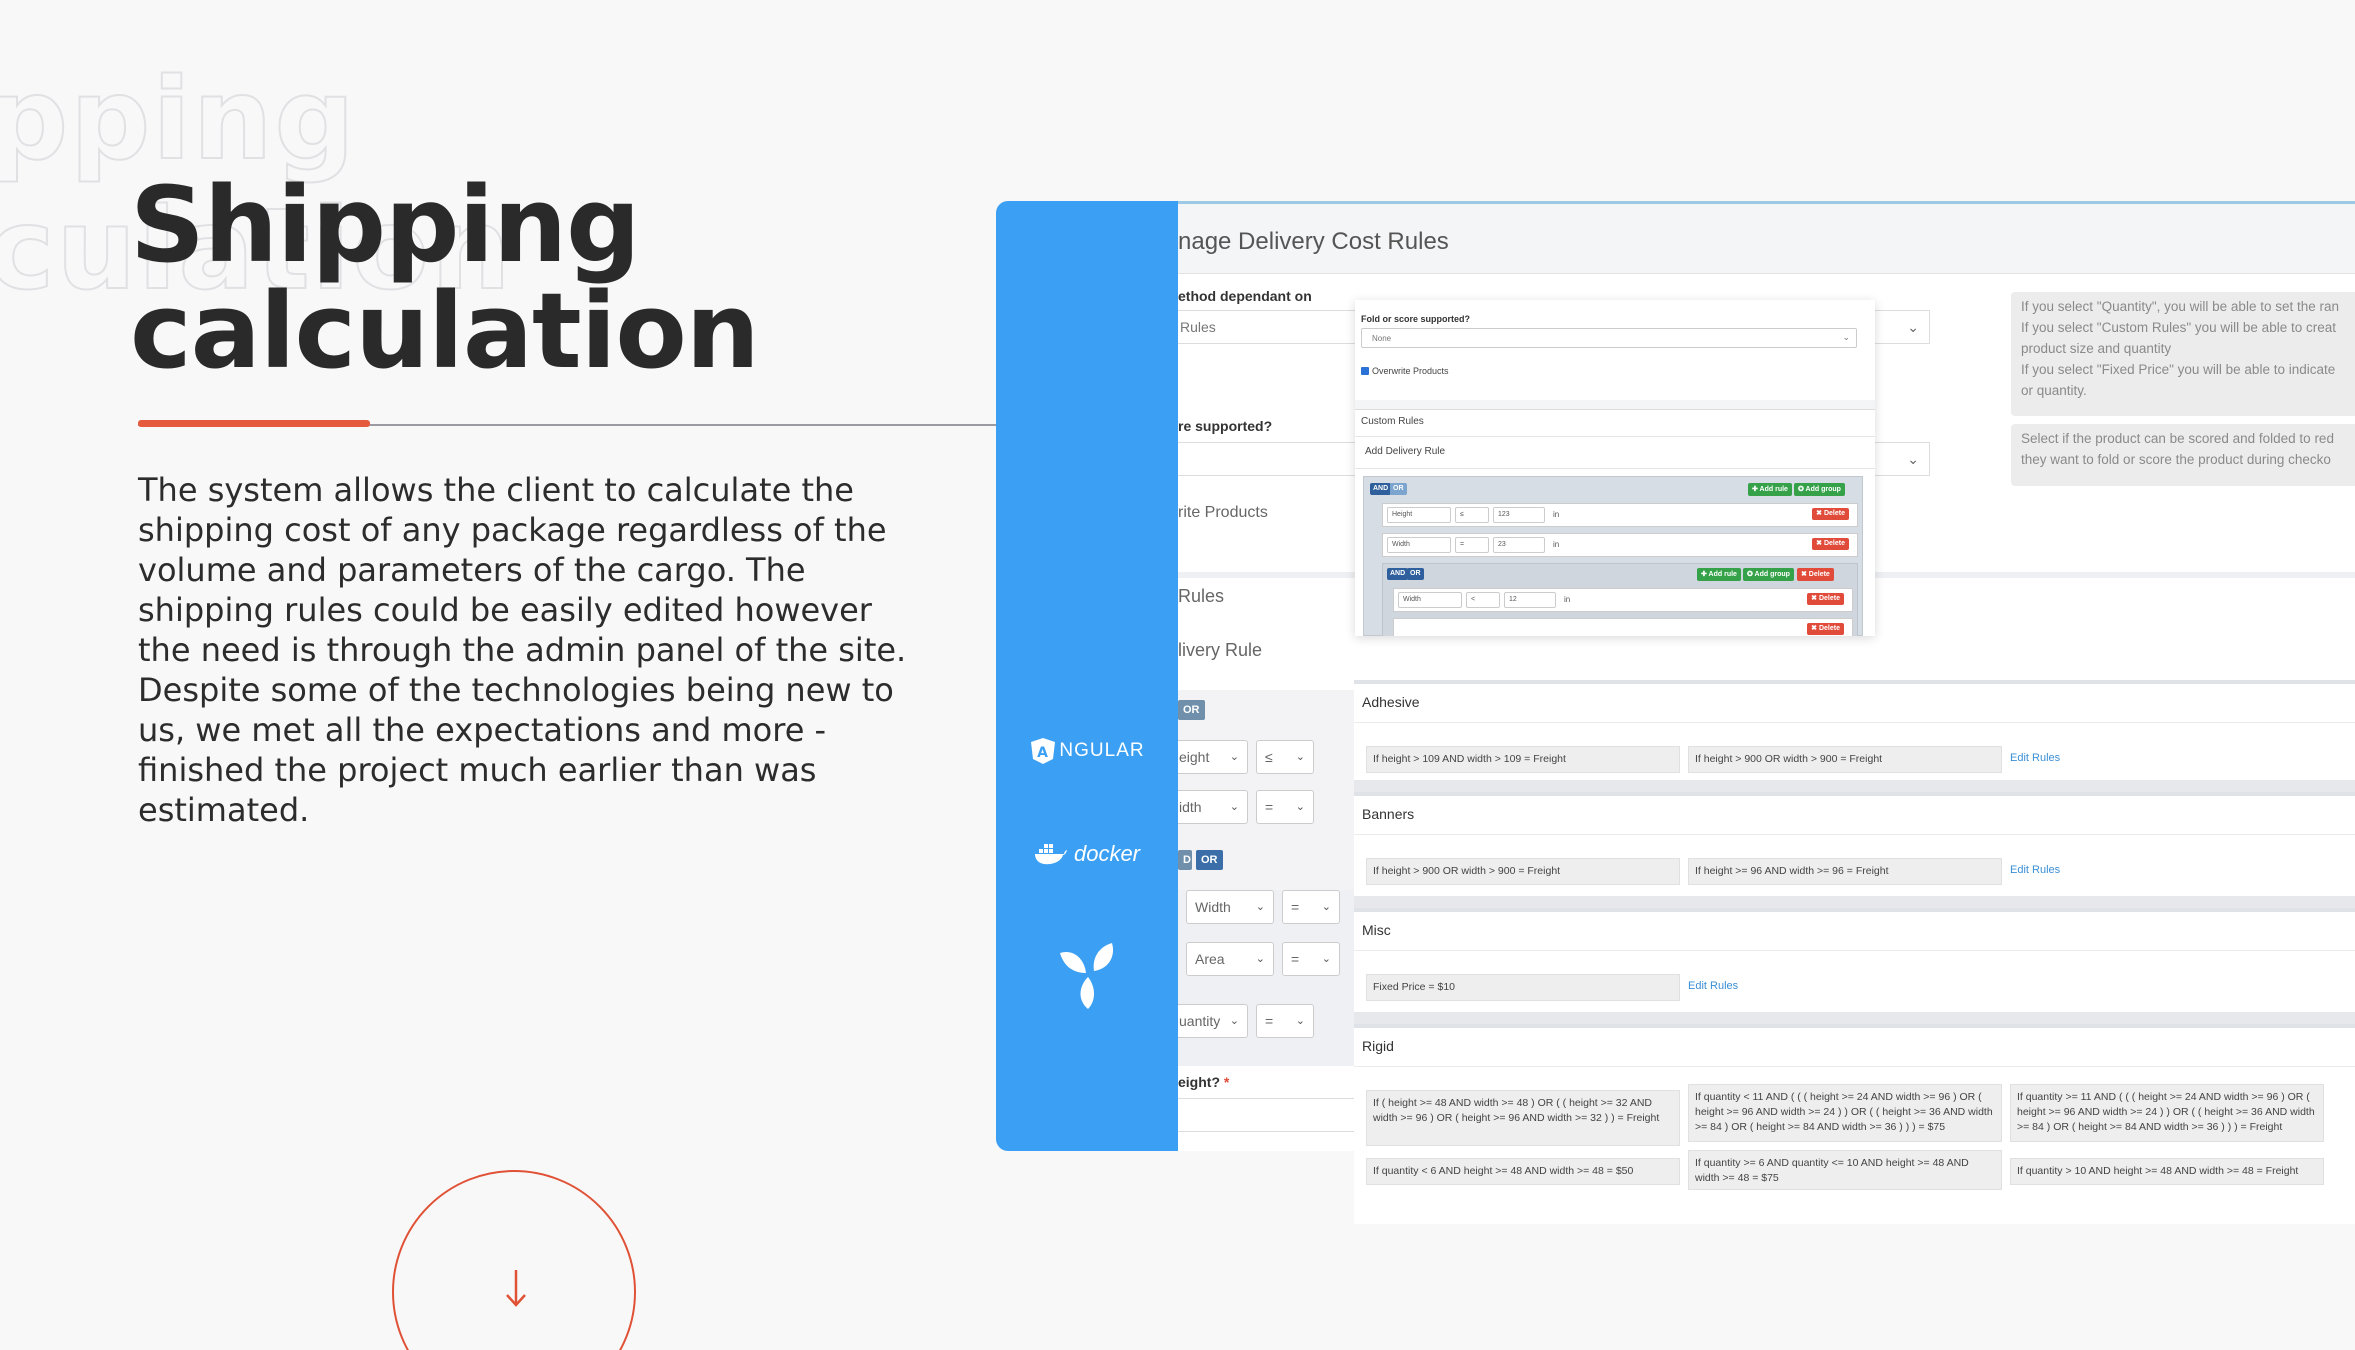 Image resolution: width=2355 pixels, height=1350 pixels. Describe the element at coordinates (1225, 426) in the screenshot. I see `fold-label: re supported?` at that location.